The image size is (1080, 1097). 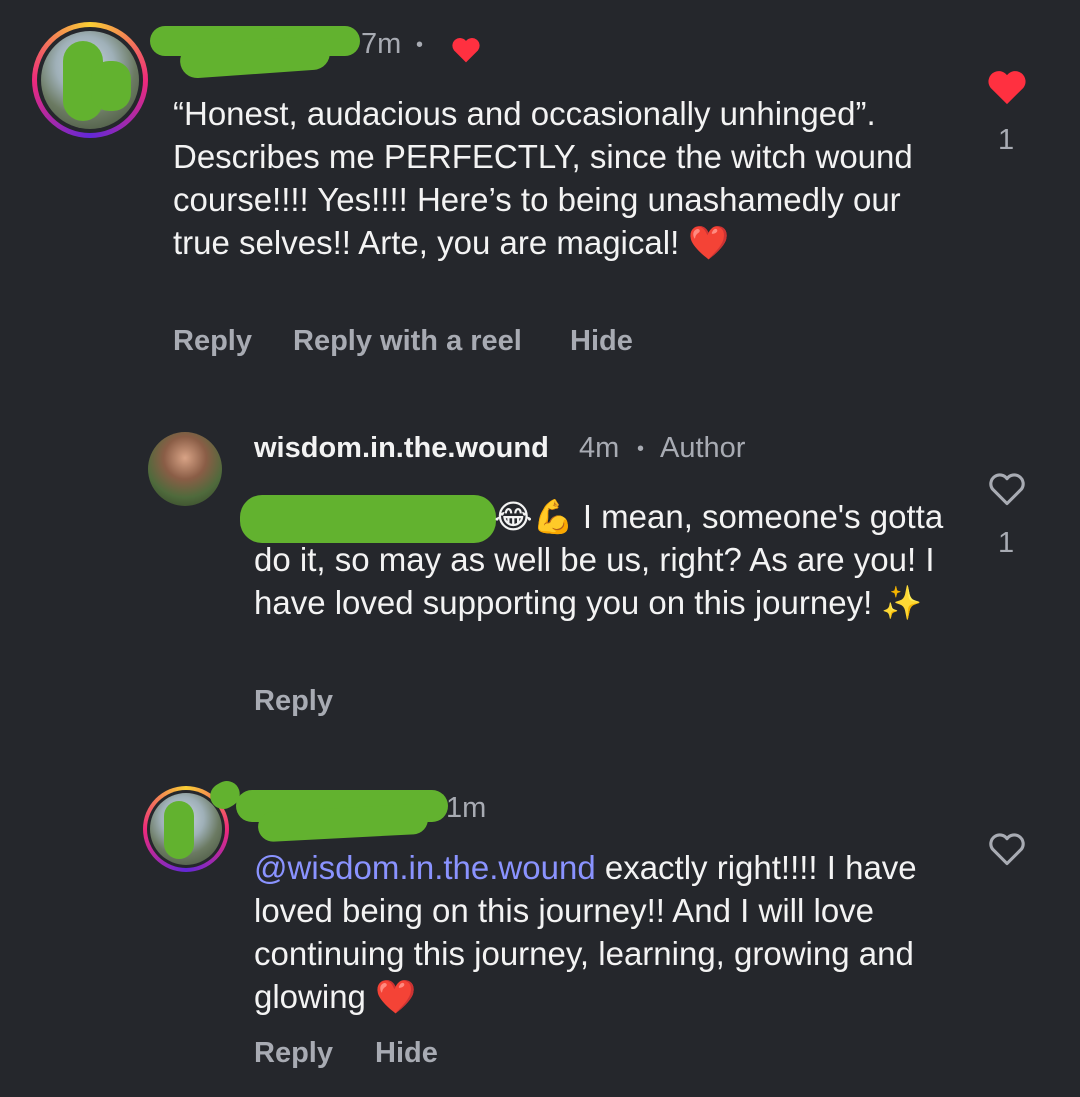 I want to click on mention-link: @wisdom.in.the.wound, so click(x=425, y=867).